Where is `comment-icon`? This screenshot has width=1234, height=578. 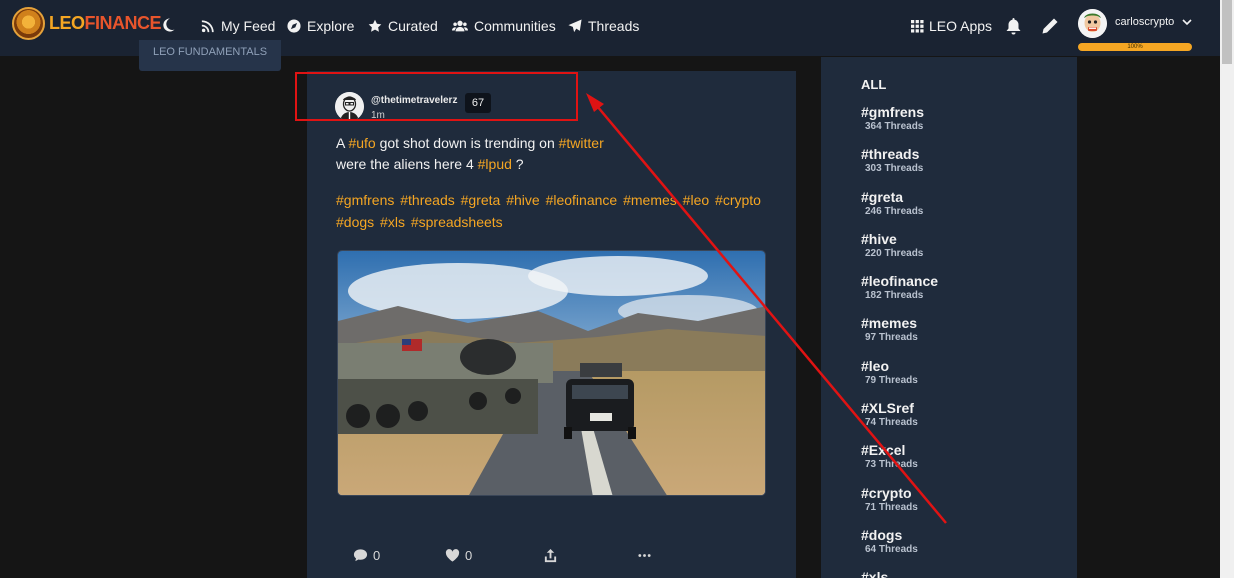
comment-icon is located at coordinates (360, 555).